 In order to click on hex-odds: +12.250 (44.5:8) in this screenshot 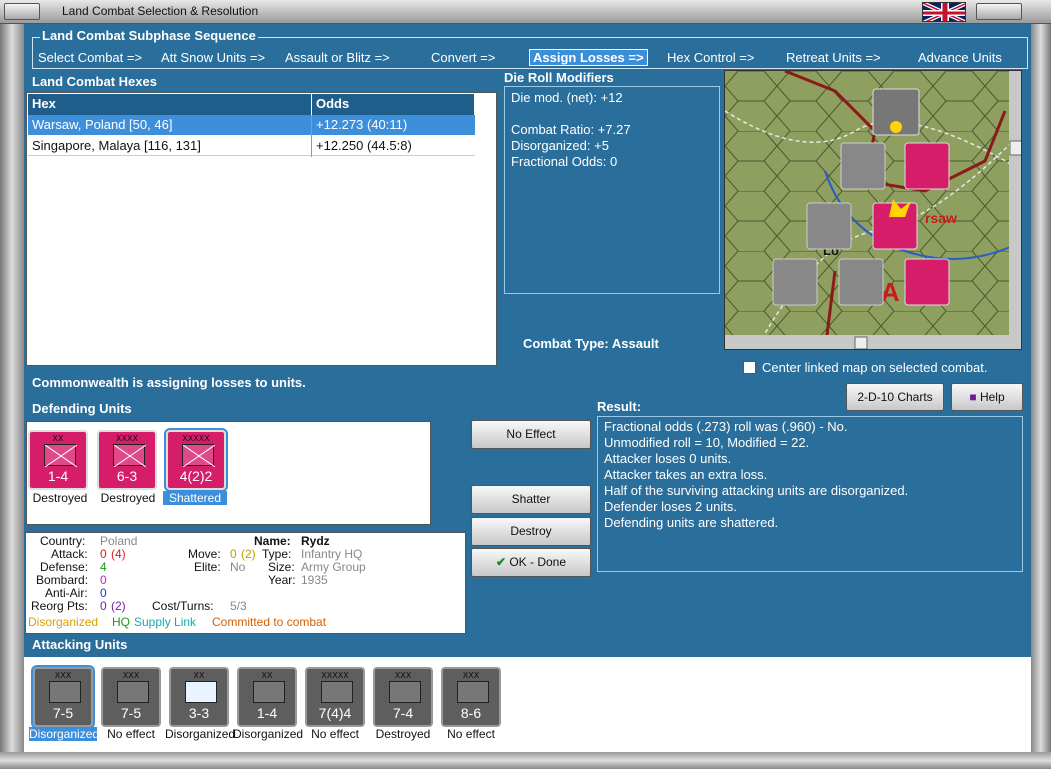, I will do `click(364, 145)`.